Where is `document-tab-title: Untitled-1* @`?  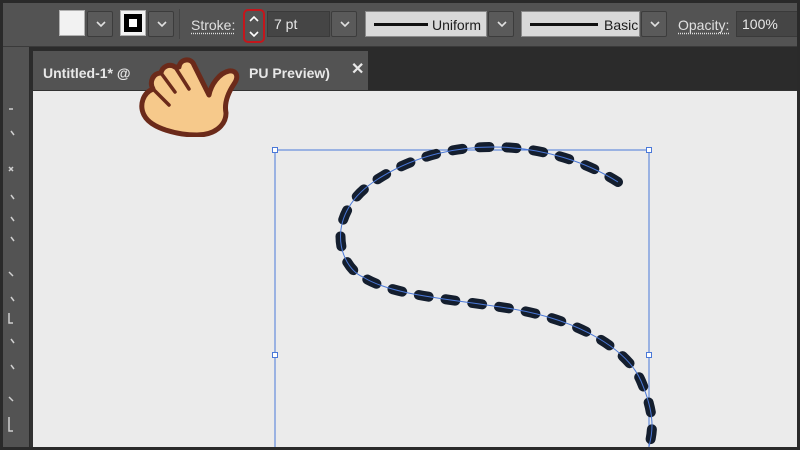
document-tab-title: Untitled-1* @ is located at coordinates (87, 73).